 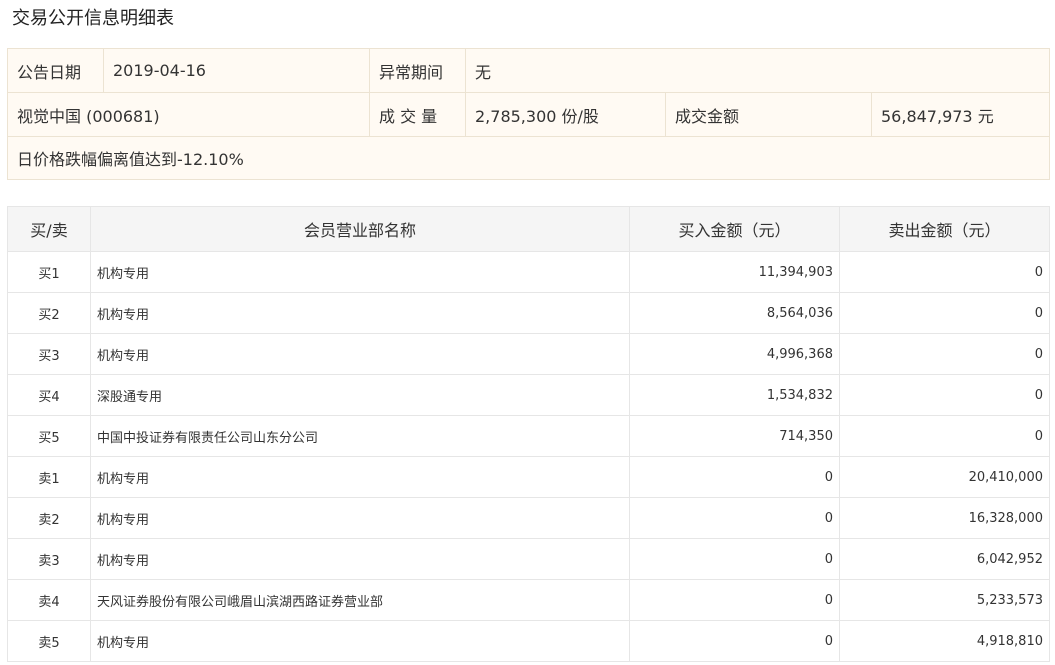 I want to click on row-side: 卖3, so click(x=49, y=559).